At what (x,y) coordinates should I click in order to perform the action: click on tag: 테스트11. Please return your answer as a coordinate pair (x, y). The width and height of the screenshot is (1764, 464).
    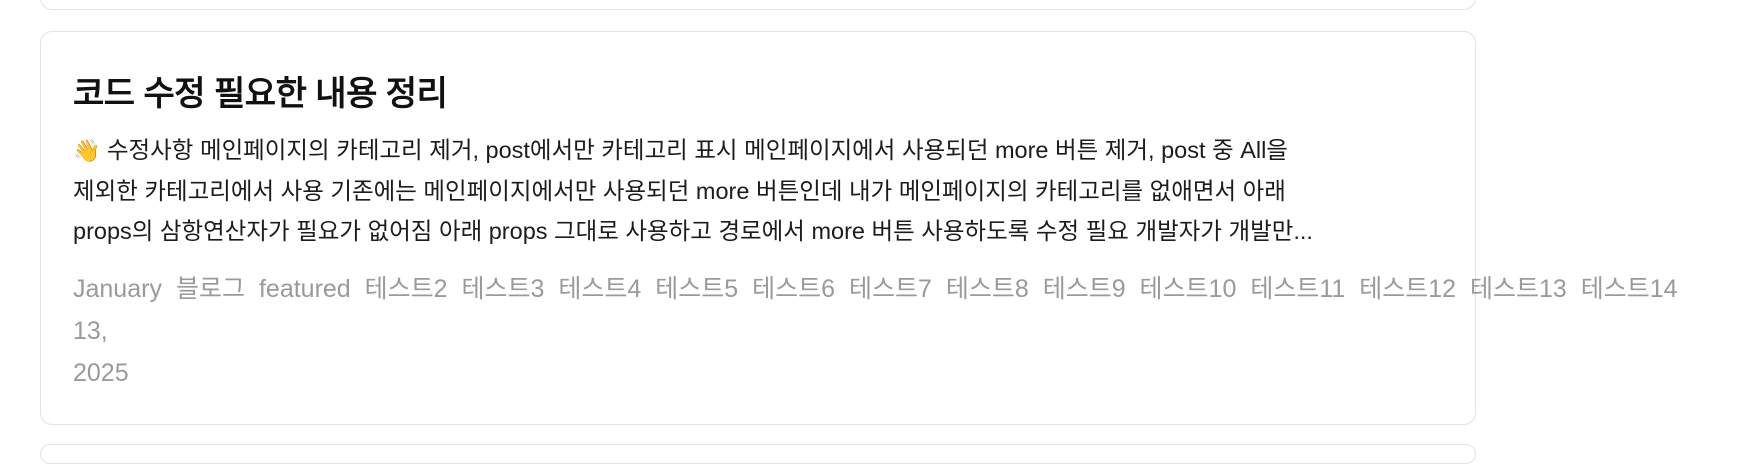
    Looking at the image, I should click on (1297, 289).